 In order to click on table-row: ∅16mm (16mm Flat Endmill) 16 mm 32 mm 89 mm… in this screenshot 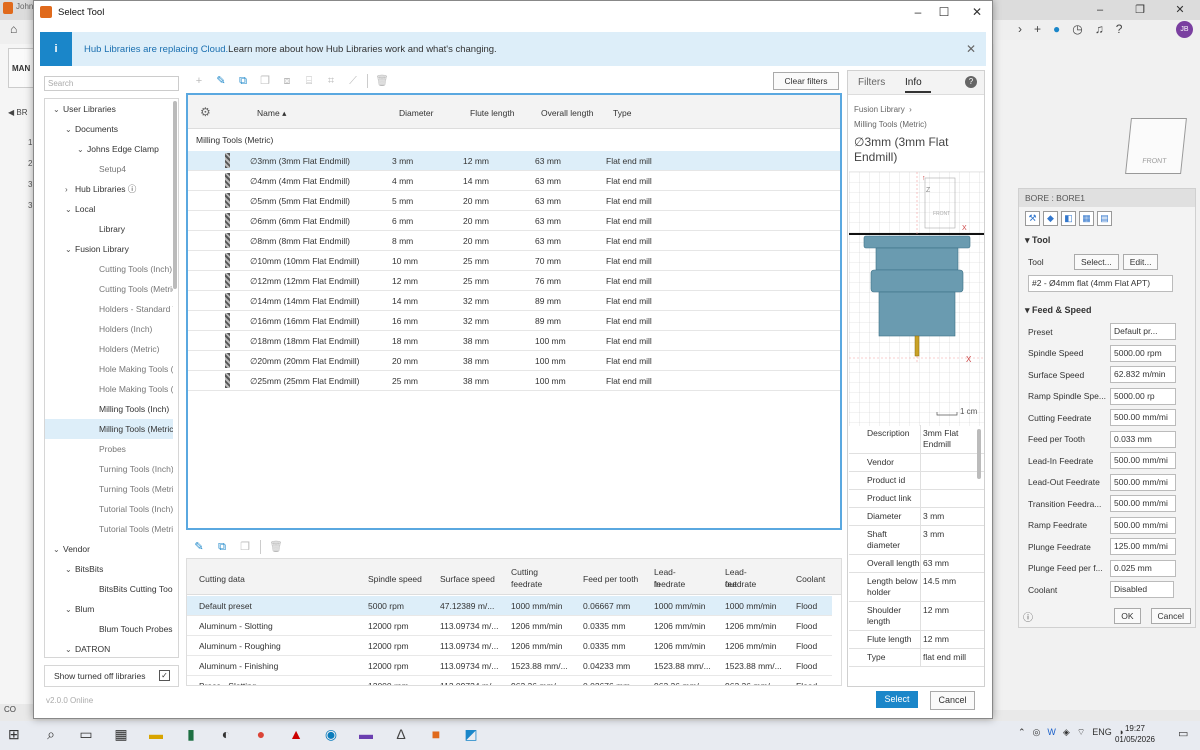, I will do `click(514, 321)`.